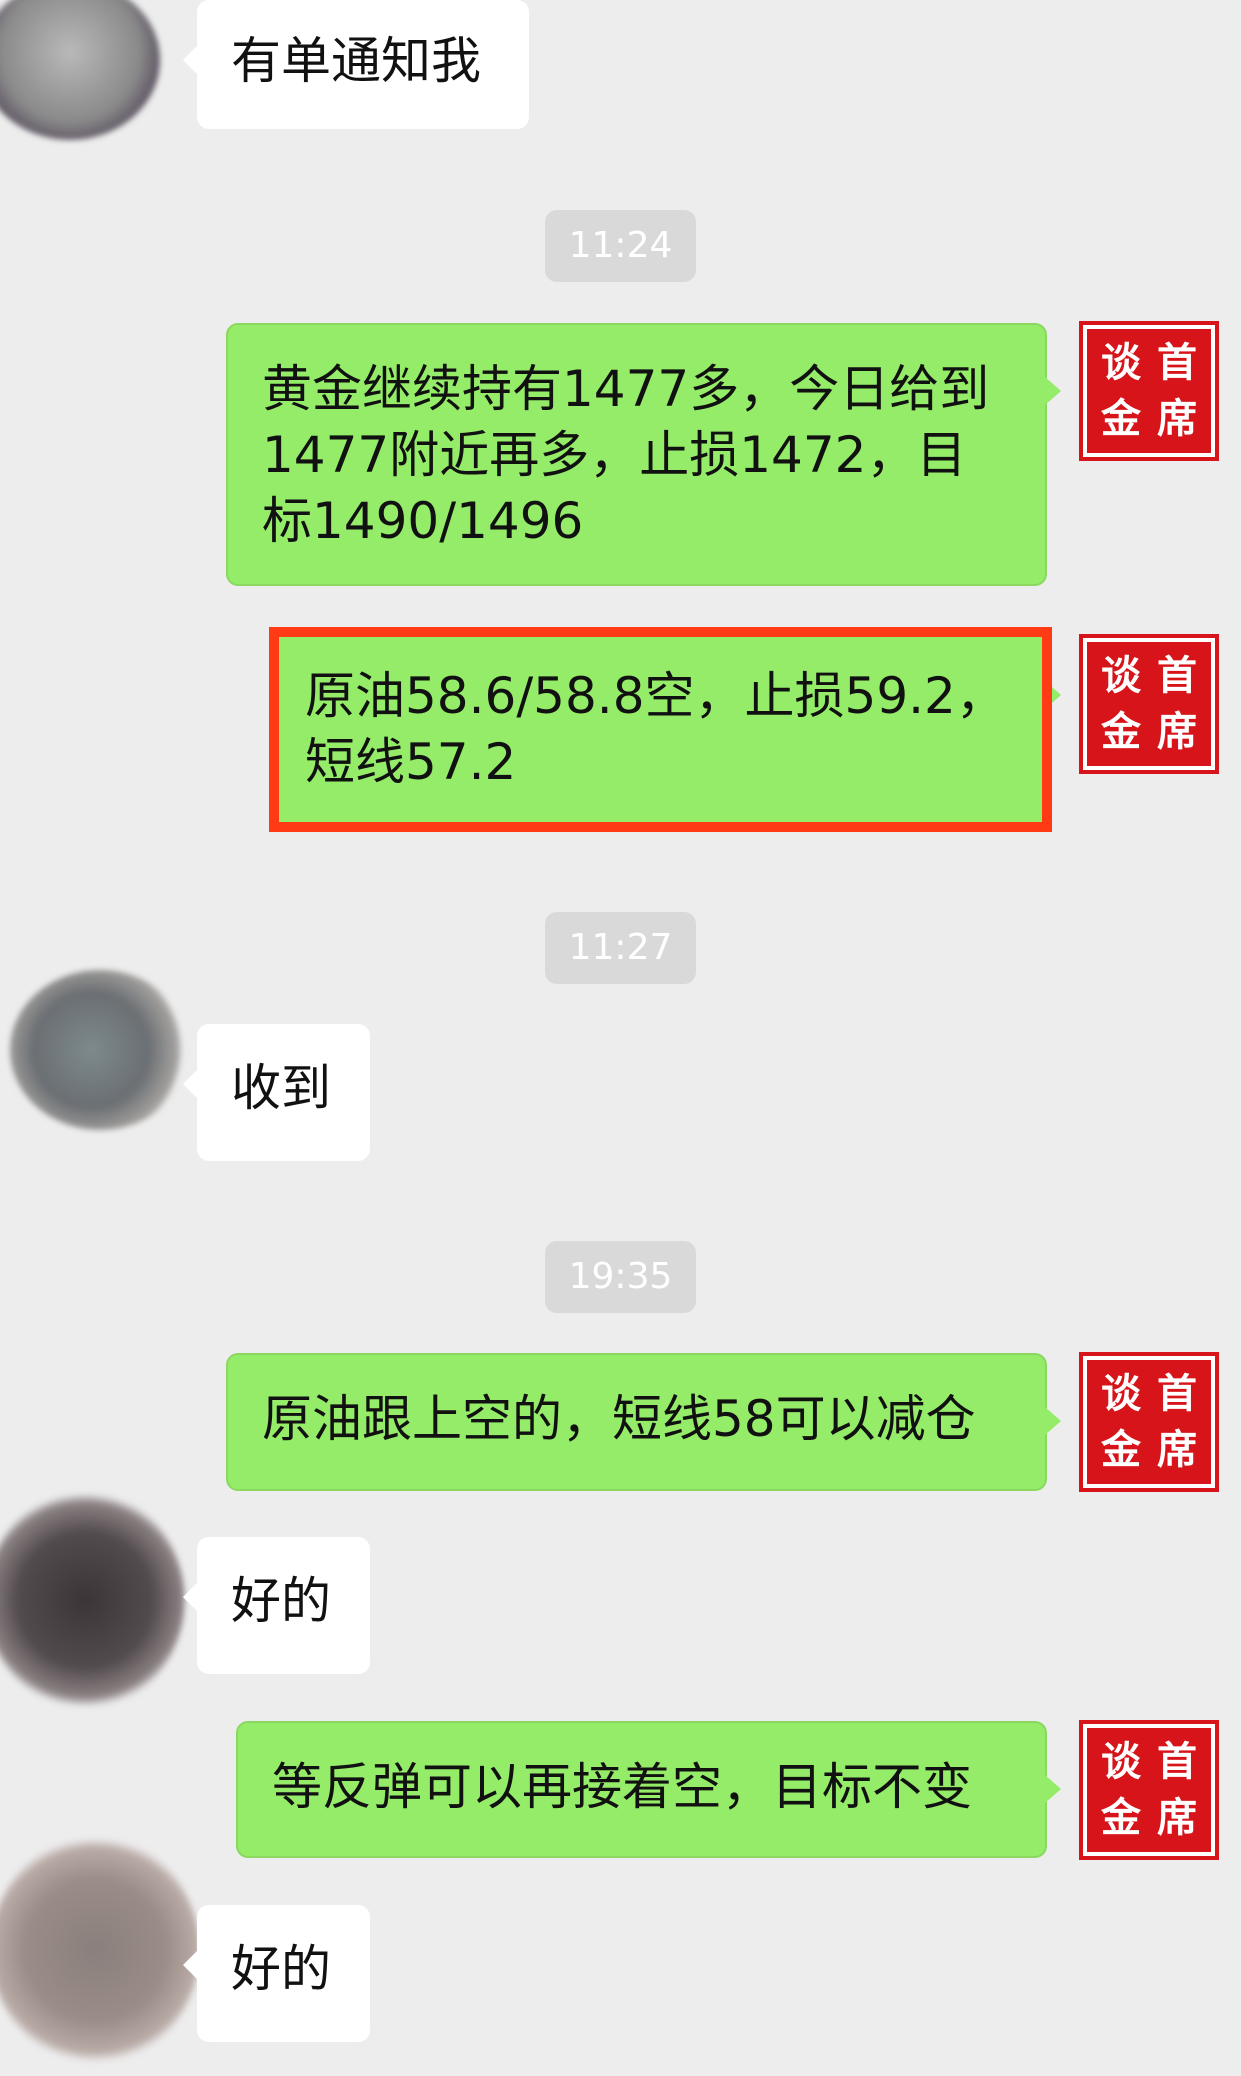  I want to click on timestamp-text: 19:35, so click(620, 1277).